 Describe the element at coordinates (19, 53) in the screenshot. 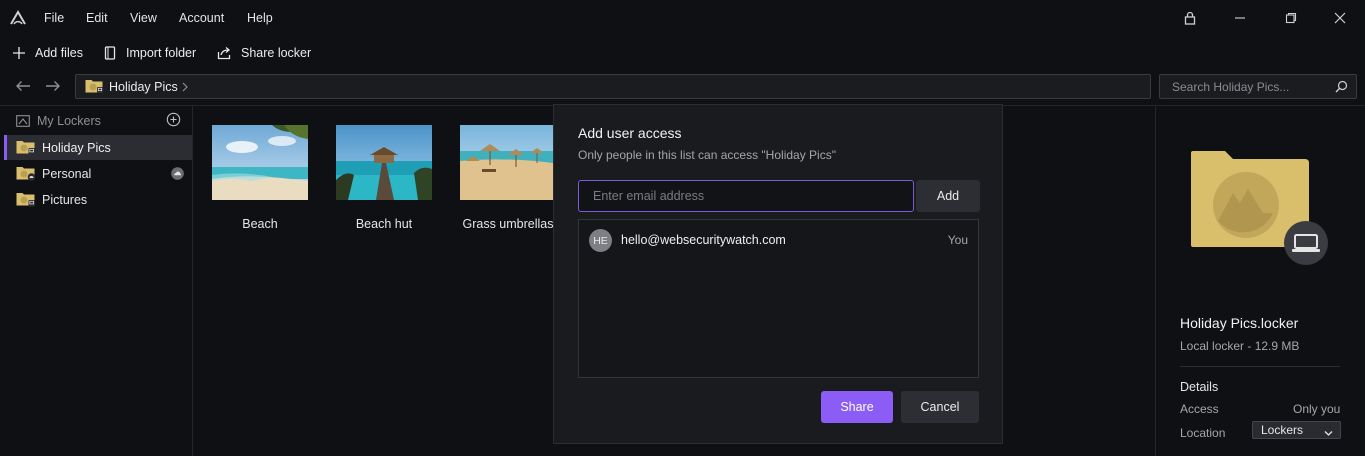

I see `plus-icon` at that location.